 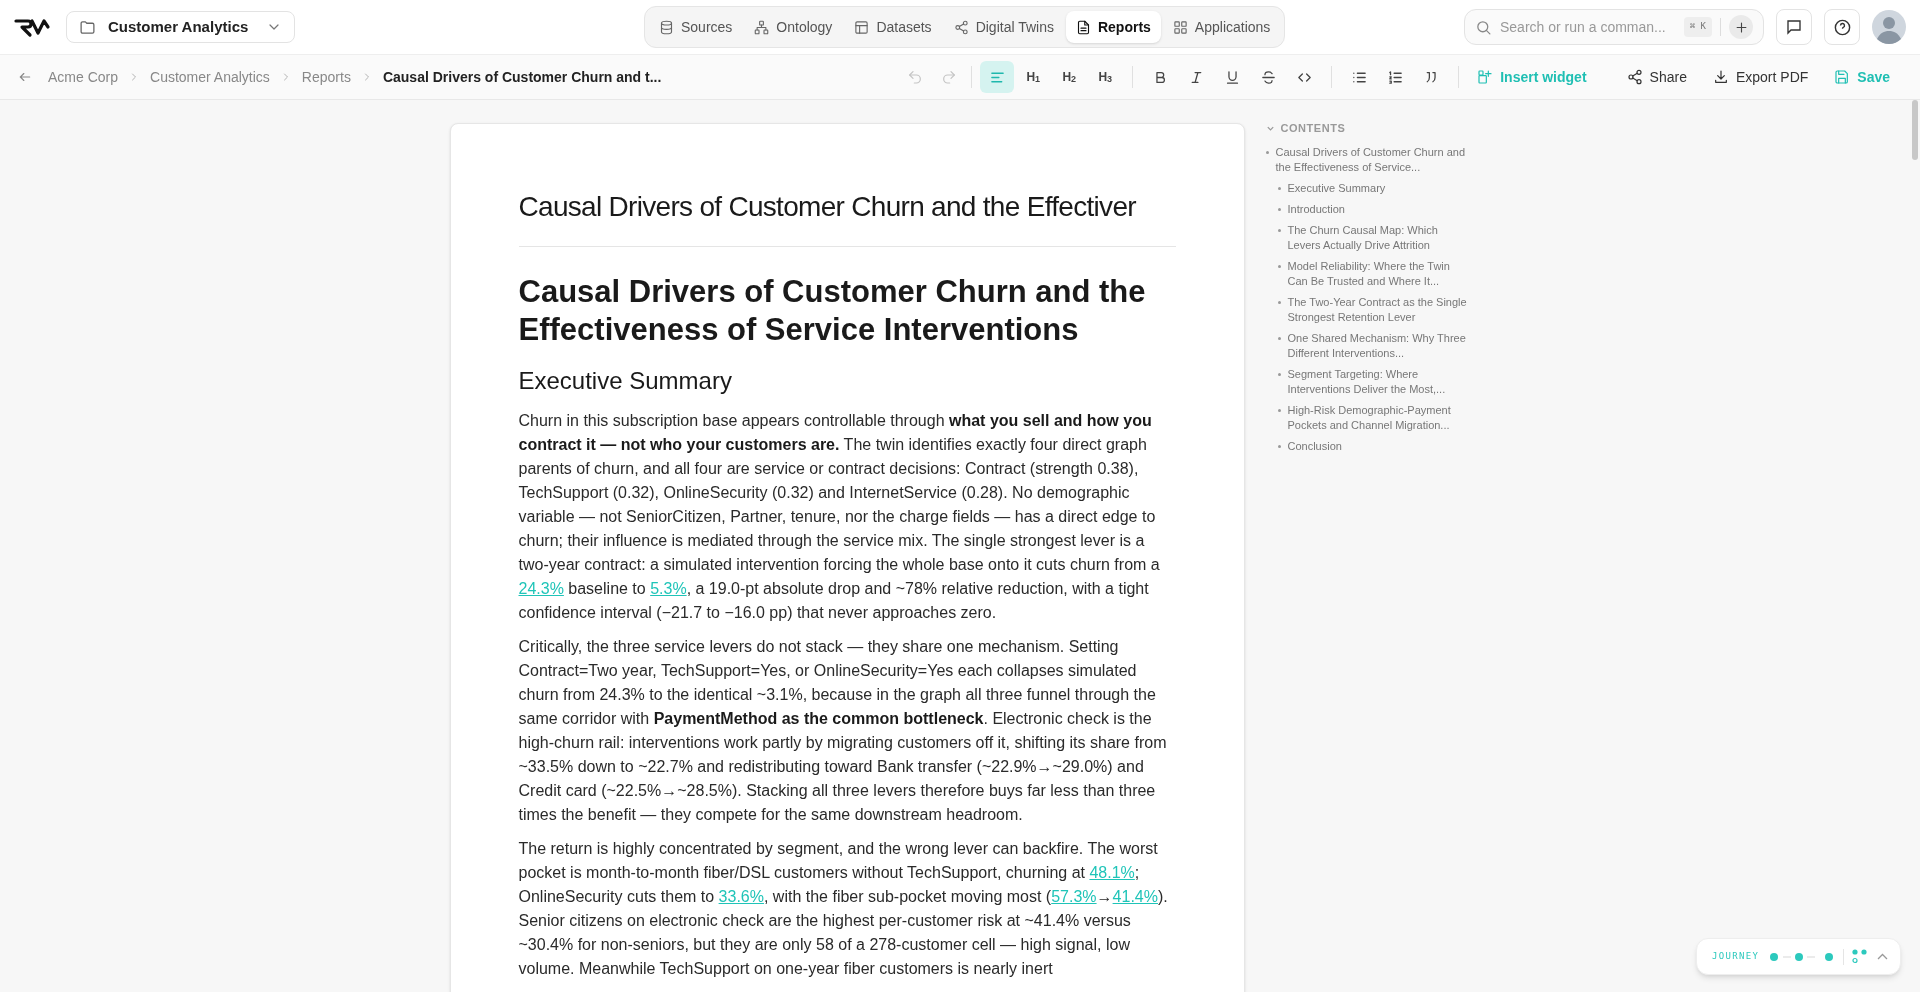 What do you see at coordinates (1889, 27) in the screenshot?
I see `avatar` at bounding box center [1889, 27].